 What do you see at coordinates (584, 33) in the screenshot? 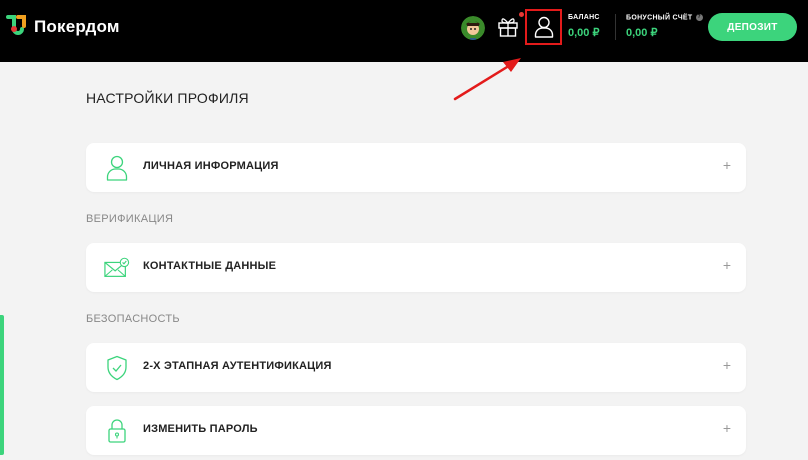
I see `balance-value: 0,00 ₽` at bounding box center [584, 33].